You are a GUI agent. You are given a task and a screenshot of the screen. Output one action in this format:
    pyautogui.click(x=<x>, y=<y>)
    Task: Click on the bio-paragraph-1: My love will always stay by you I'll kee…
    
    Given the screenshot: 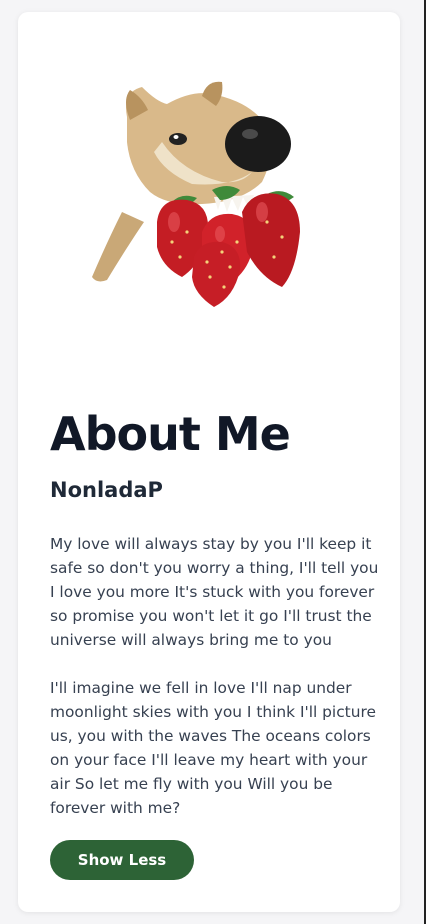 What is the action you would take?
    pyautogui.click(x=214, y=592)
    